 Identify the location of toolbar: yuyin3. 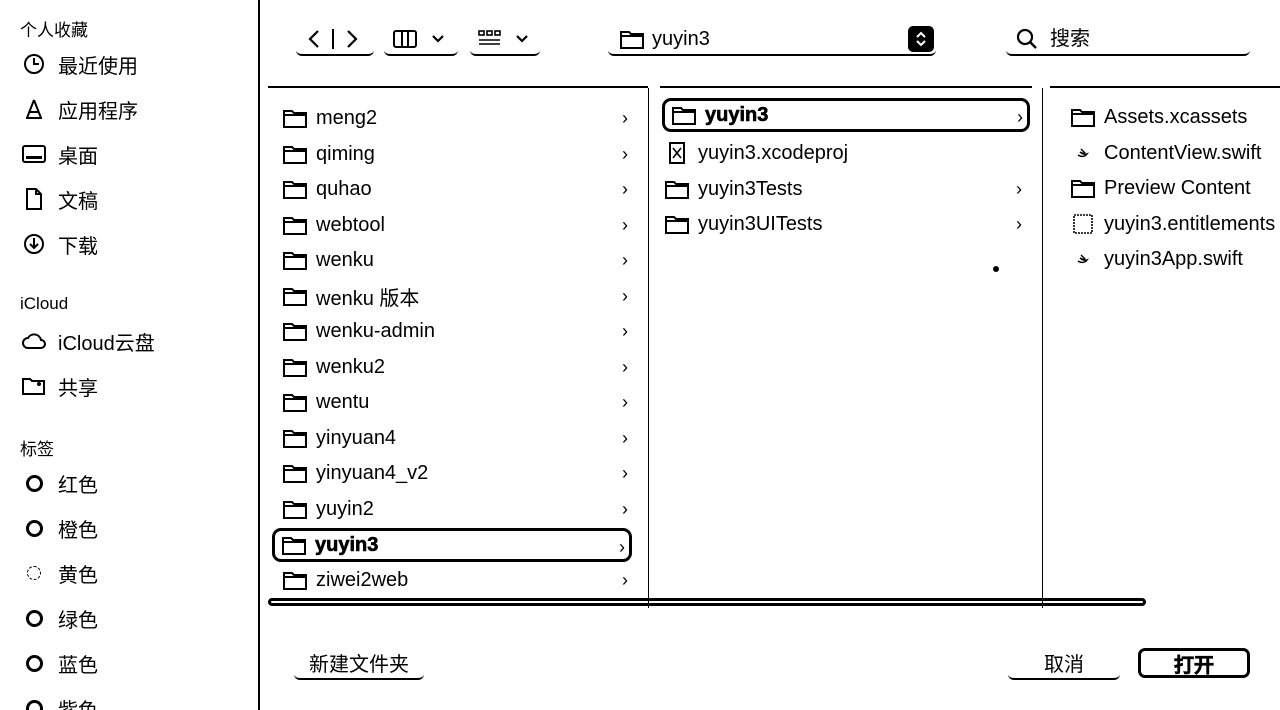
(770, 42).